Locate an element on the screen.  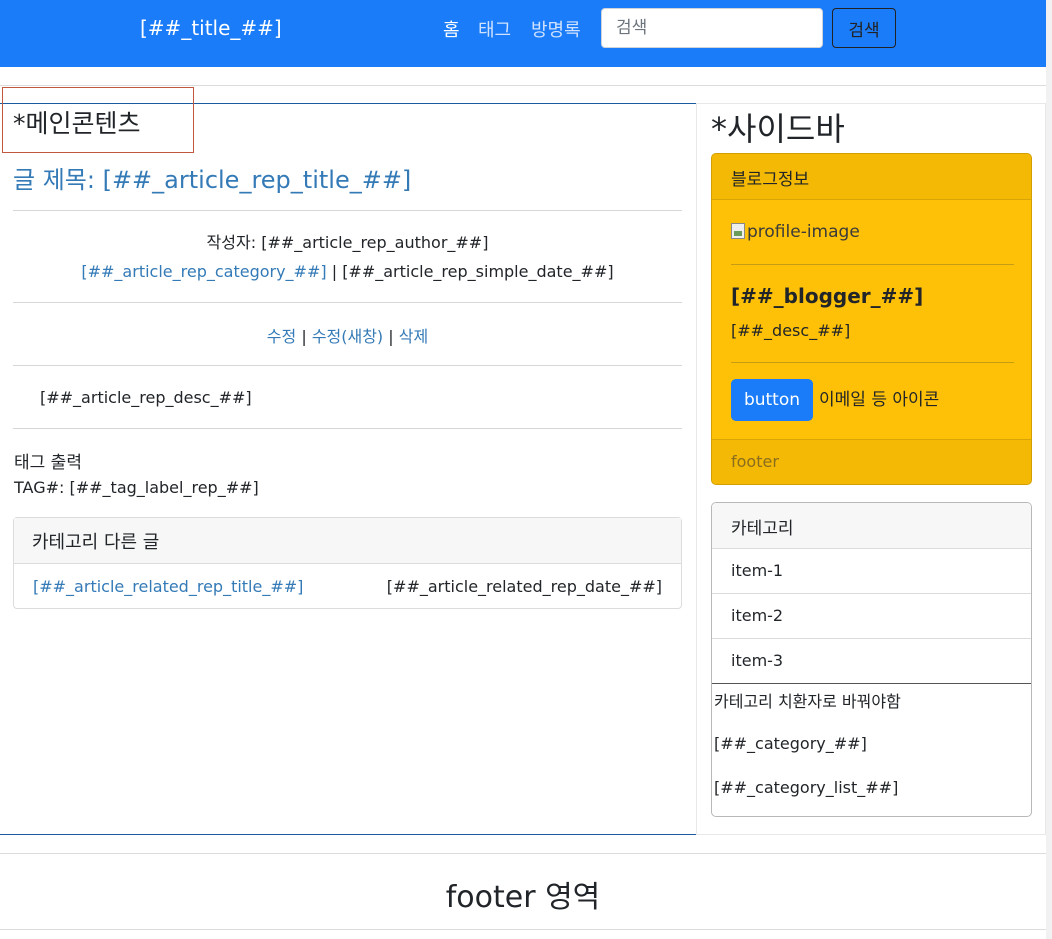
category-header: 카테고리 is located at coordinates (871, 526).